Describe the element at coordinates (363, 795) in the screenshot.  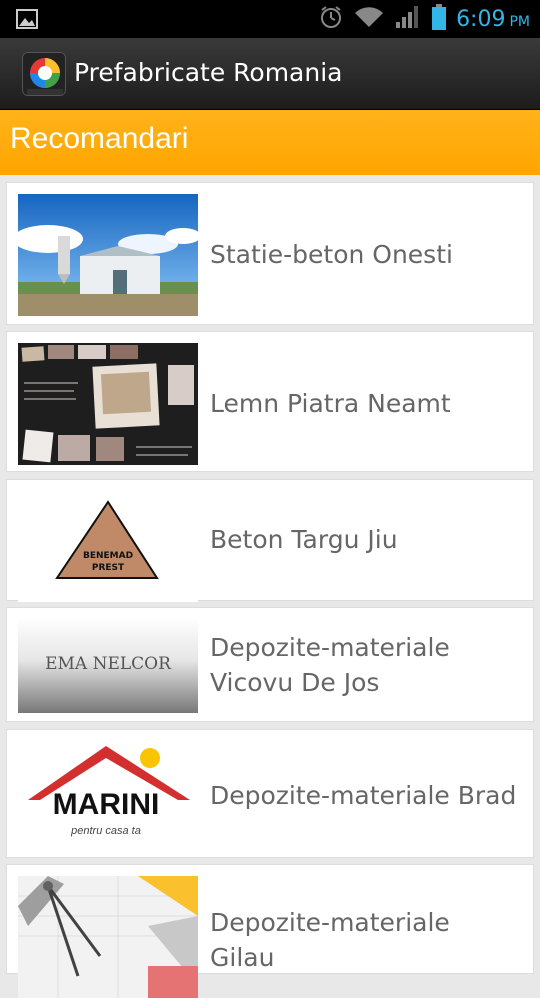
I see `list-item-label: Depozite-materiale Brad` at that location.